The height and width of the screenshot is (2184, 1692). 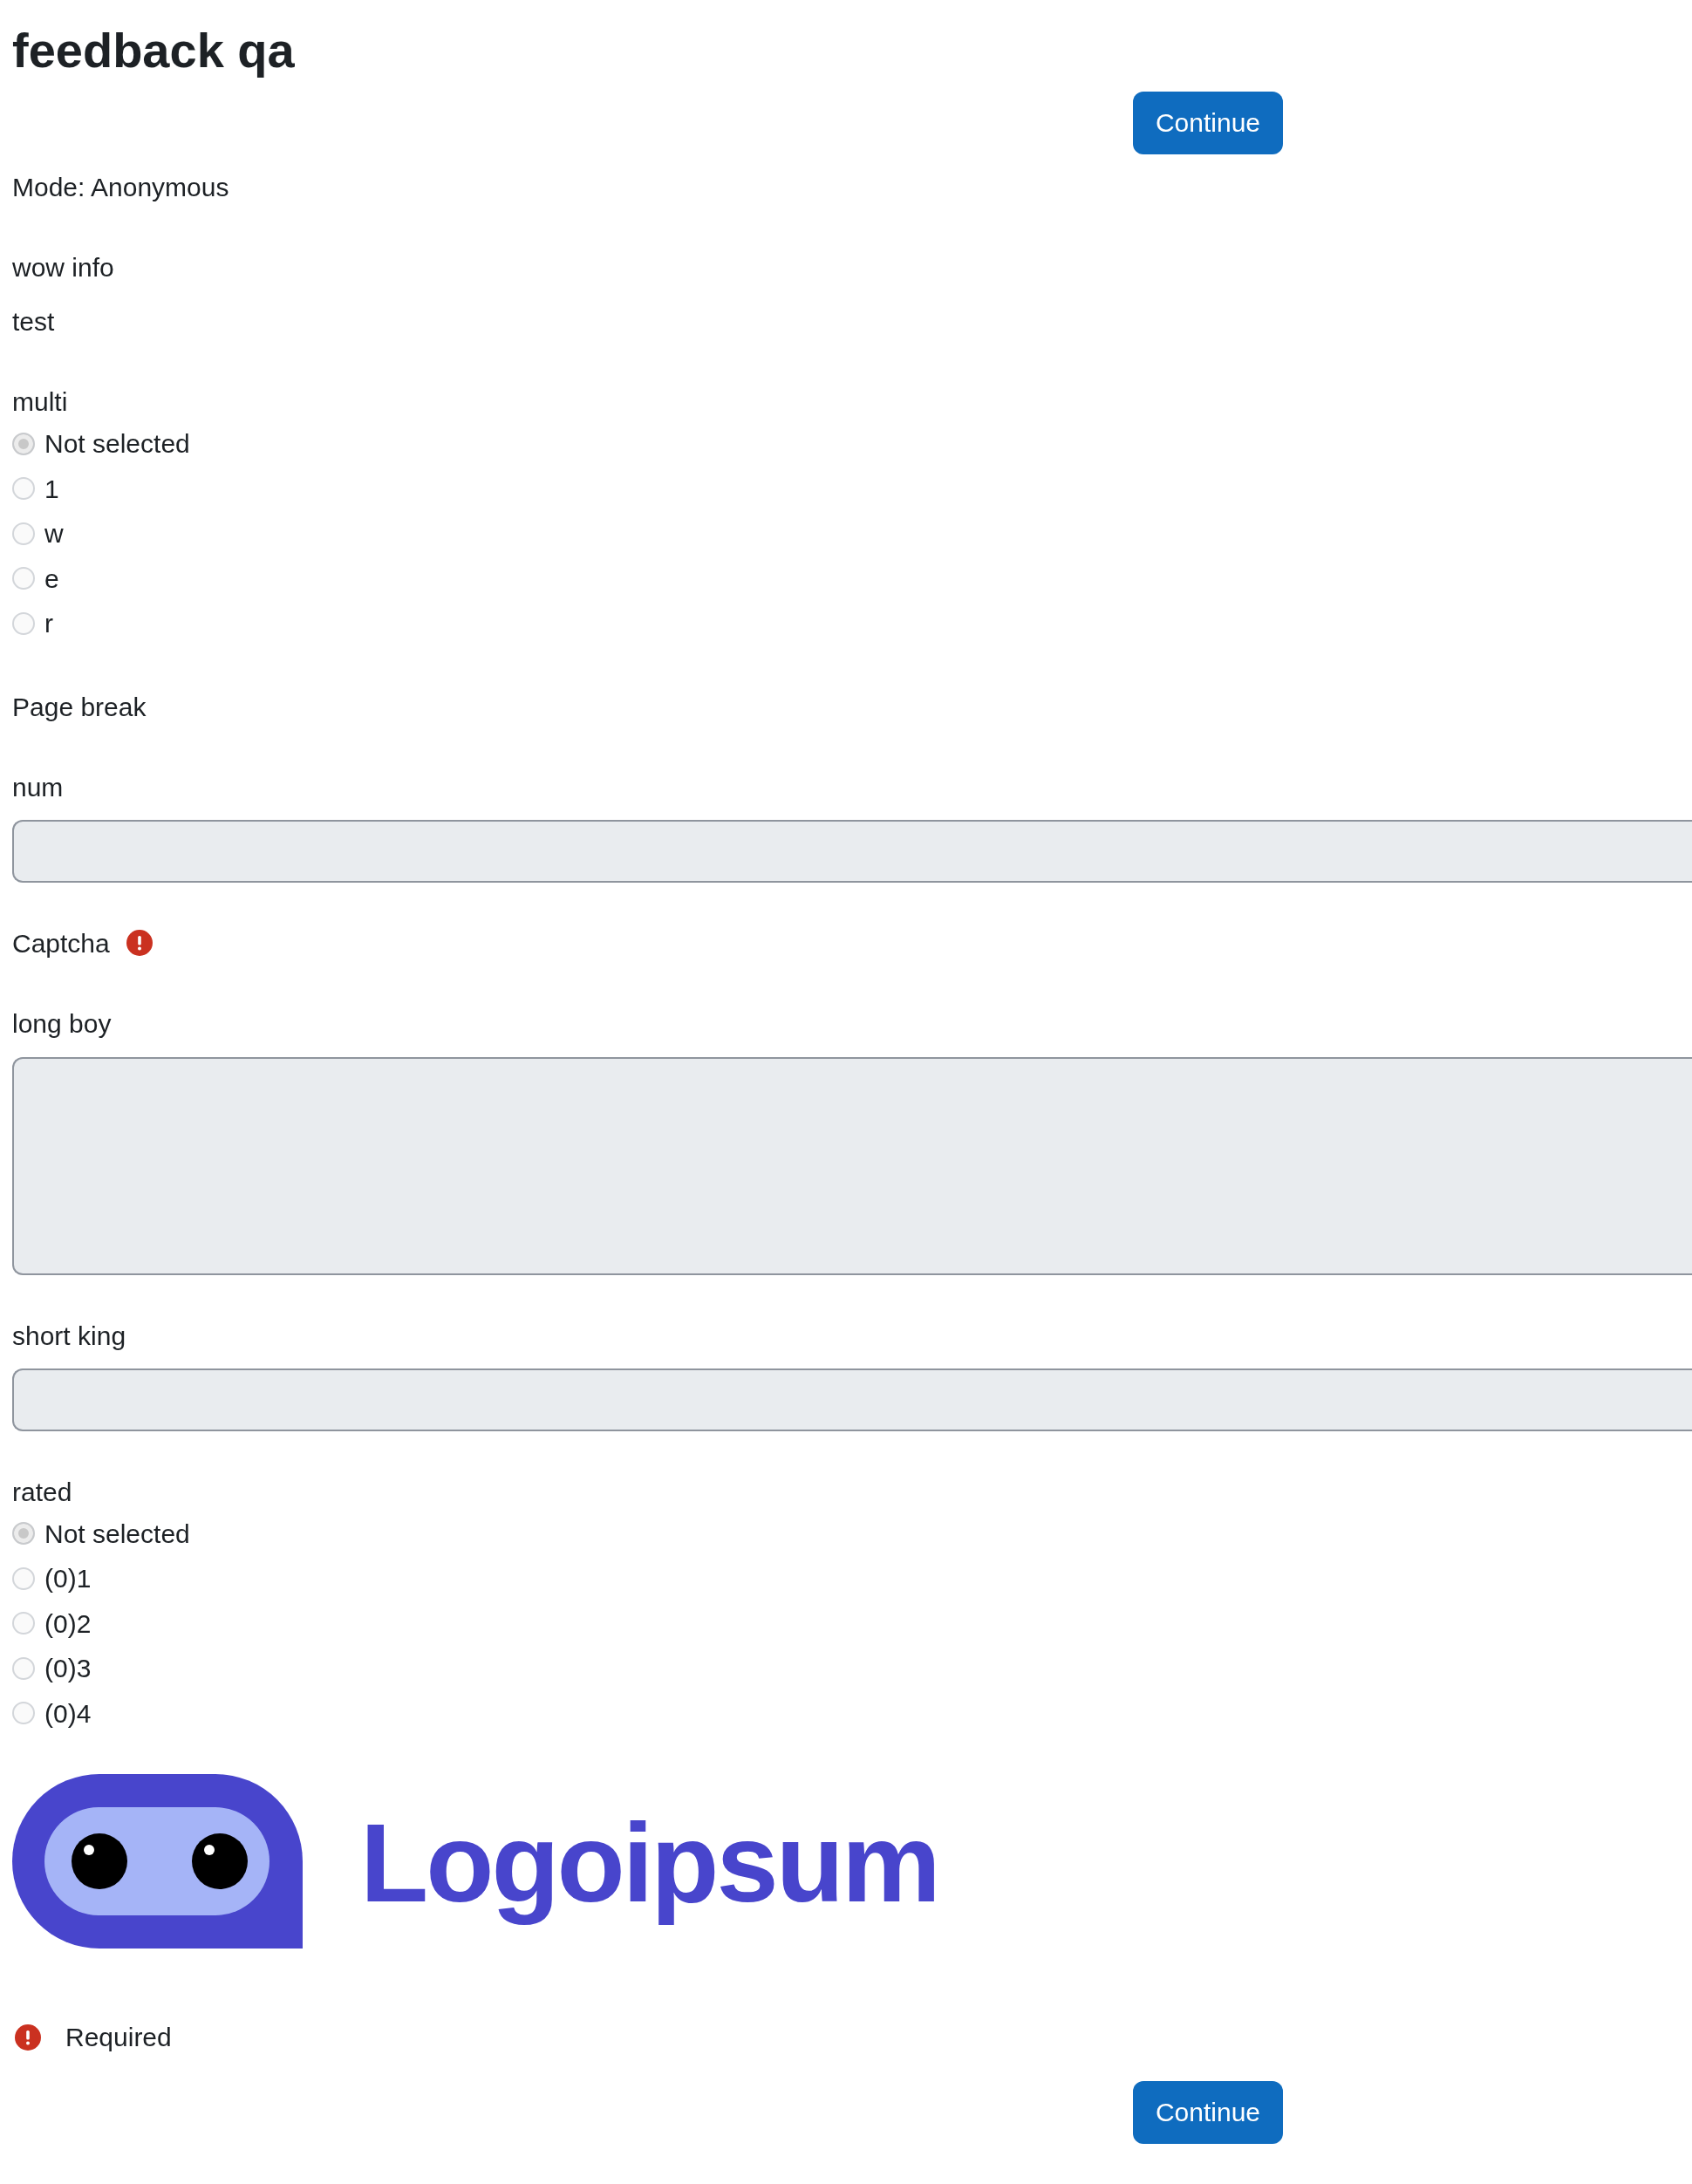 I want to click on logo-icon, so click(x=157, y=1861).